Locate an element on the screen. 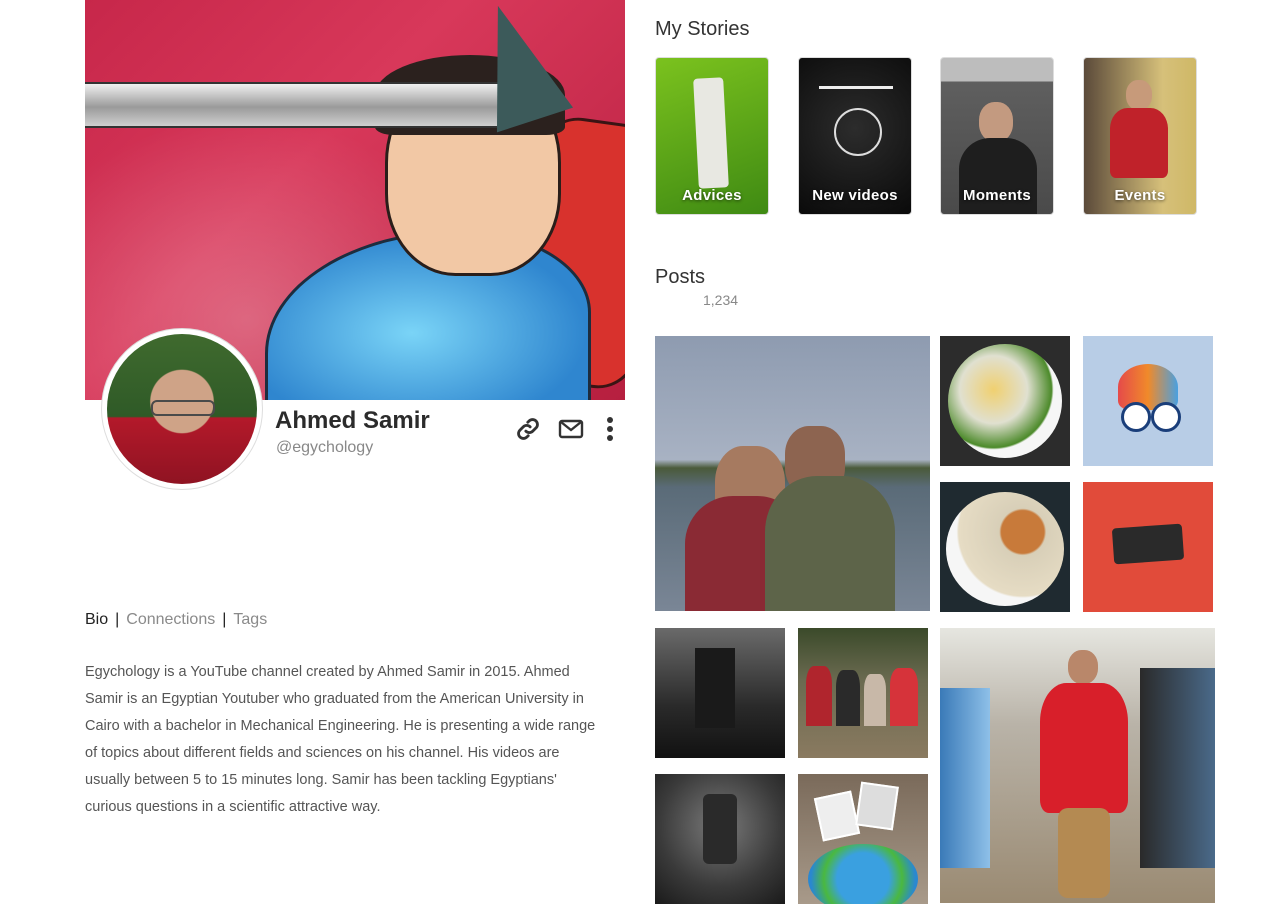 Image resolution: width=1263 pixels, height=923 pixels. story-label: New videos is located at coordinates (855, 195).